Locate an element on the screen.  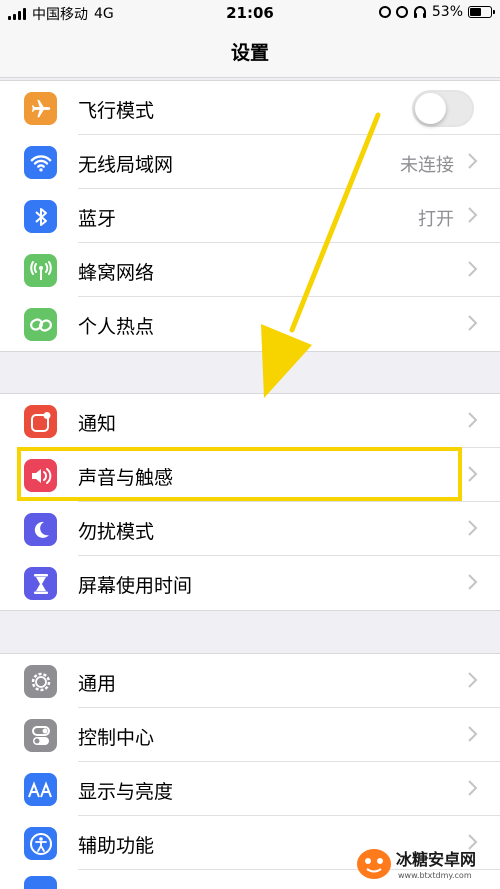
status-right: 53% is located at coordinates (436, 12).